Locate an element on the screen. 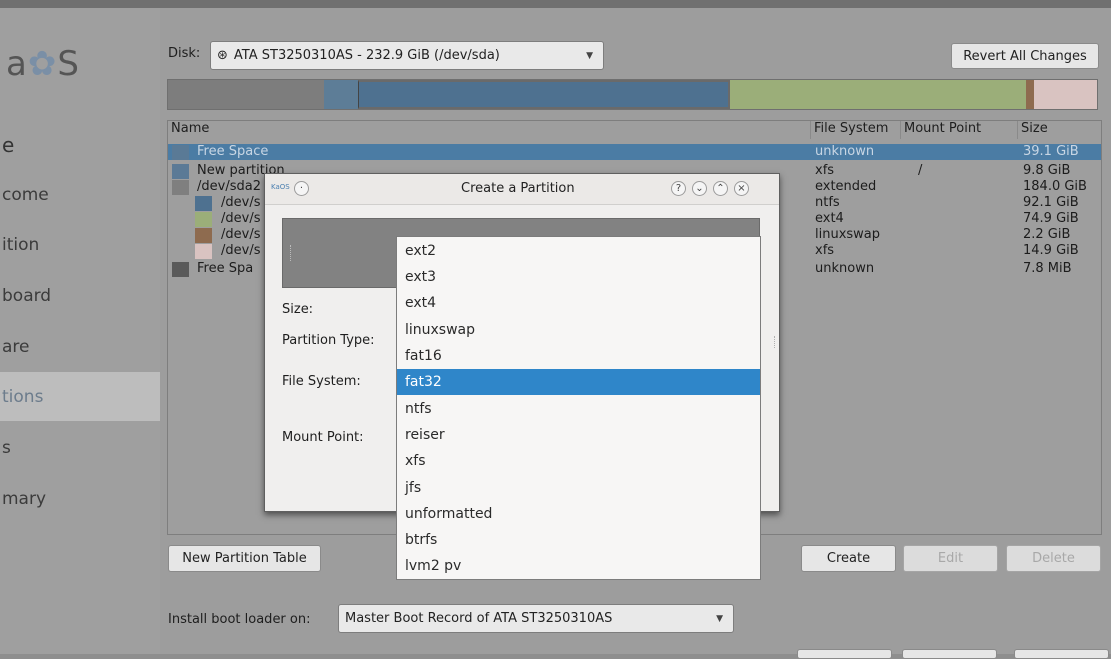 This screenshot has height=659, width=1111. resize-handle-icon is located at coordinates (291, 253).